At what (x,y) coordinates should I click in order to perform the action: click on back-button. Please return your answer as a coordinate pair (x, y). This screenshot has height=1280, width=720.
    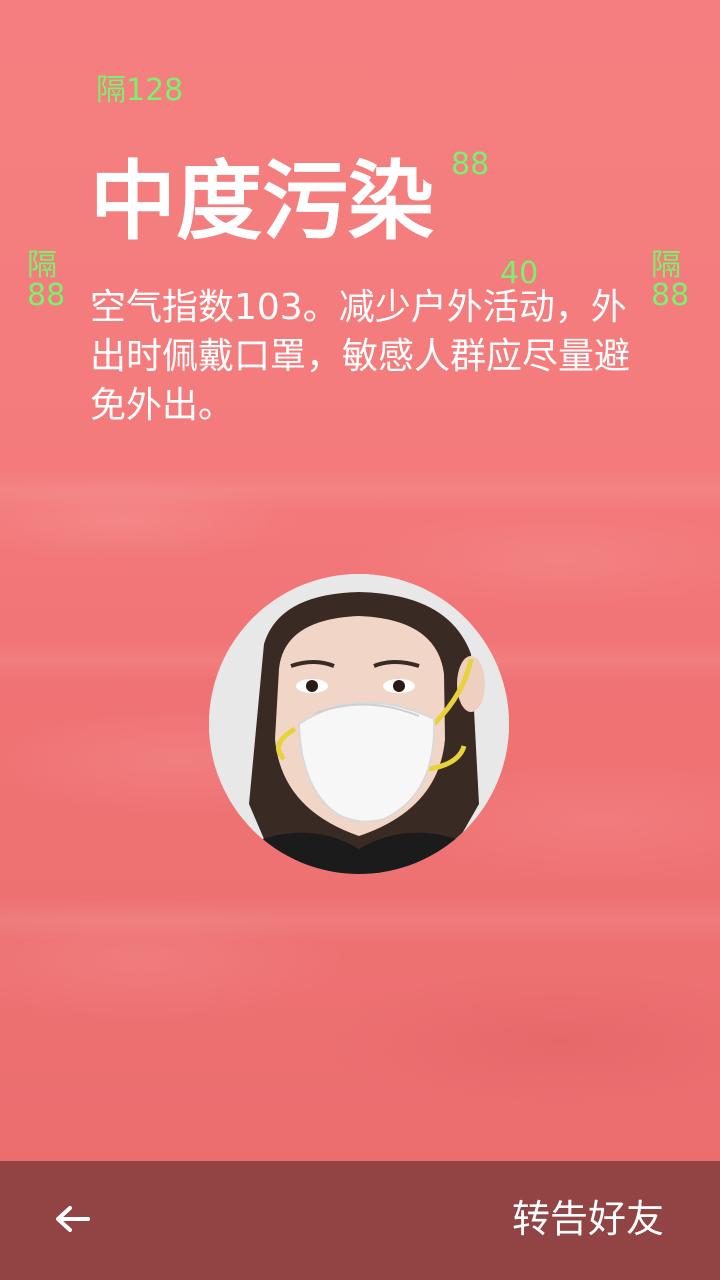
    Looking at the image, I should click on (72, 1219).